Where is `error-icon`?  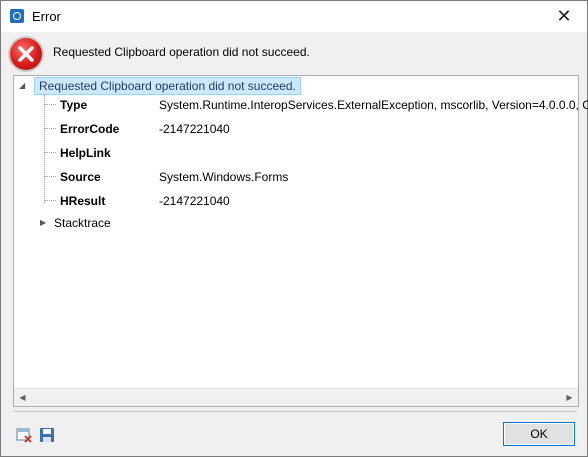
error-icon is located at coordinates (26, 54).